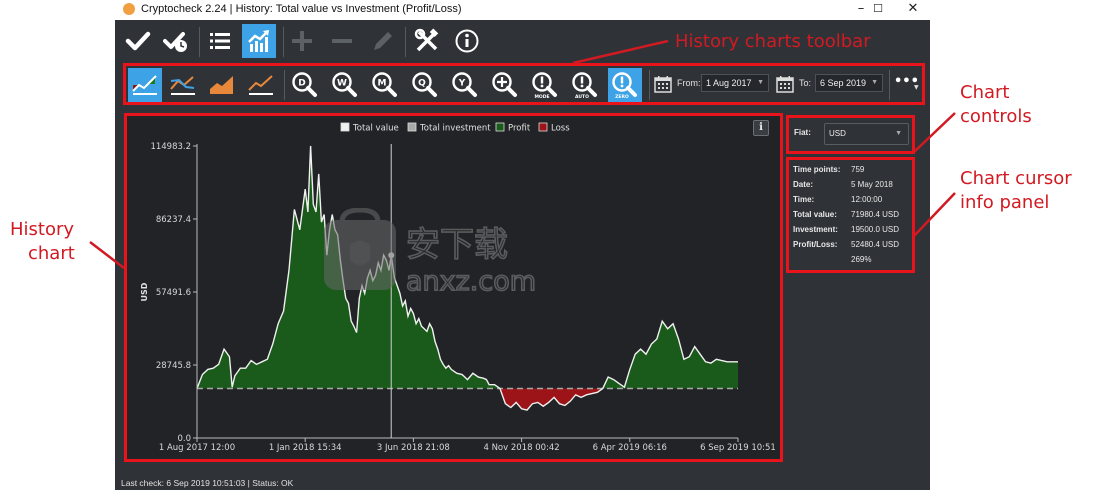  I want to click on zoom-in-button, so click(505, 85).